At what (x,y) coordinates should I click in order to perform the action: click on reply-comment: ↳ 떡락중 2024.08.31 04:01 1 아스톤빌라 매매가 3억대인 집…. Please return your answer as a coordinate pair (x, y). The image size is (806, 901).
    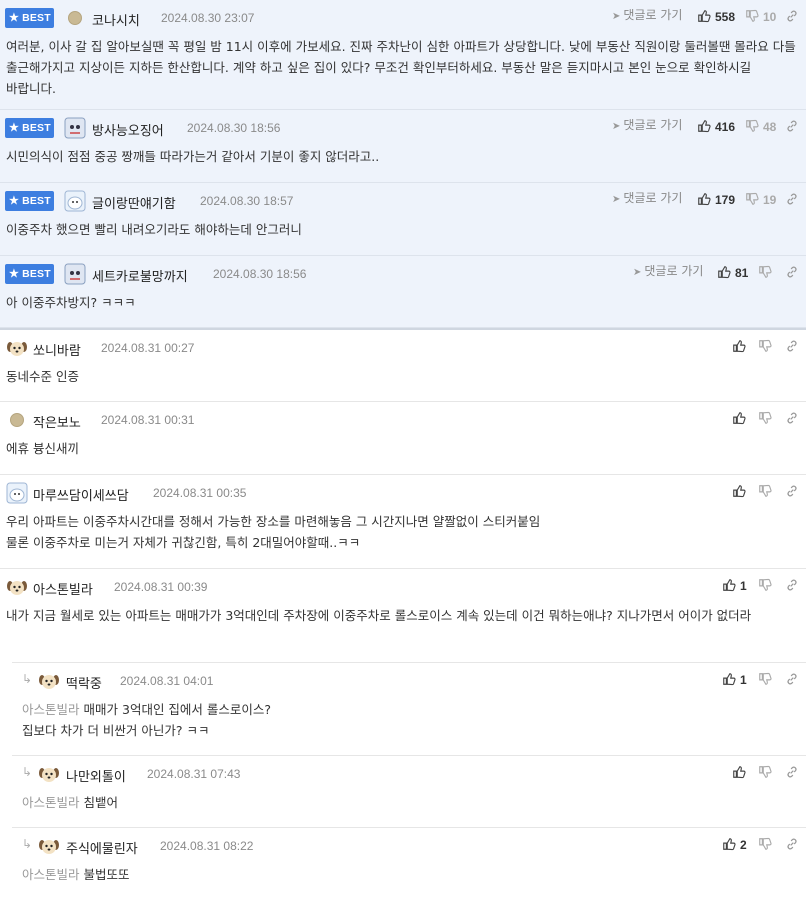
    Looking at the image, I should click on (409, 709).